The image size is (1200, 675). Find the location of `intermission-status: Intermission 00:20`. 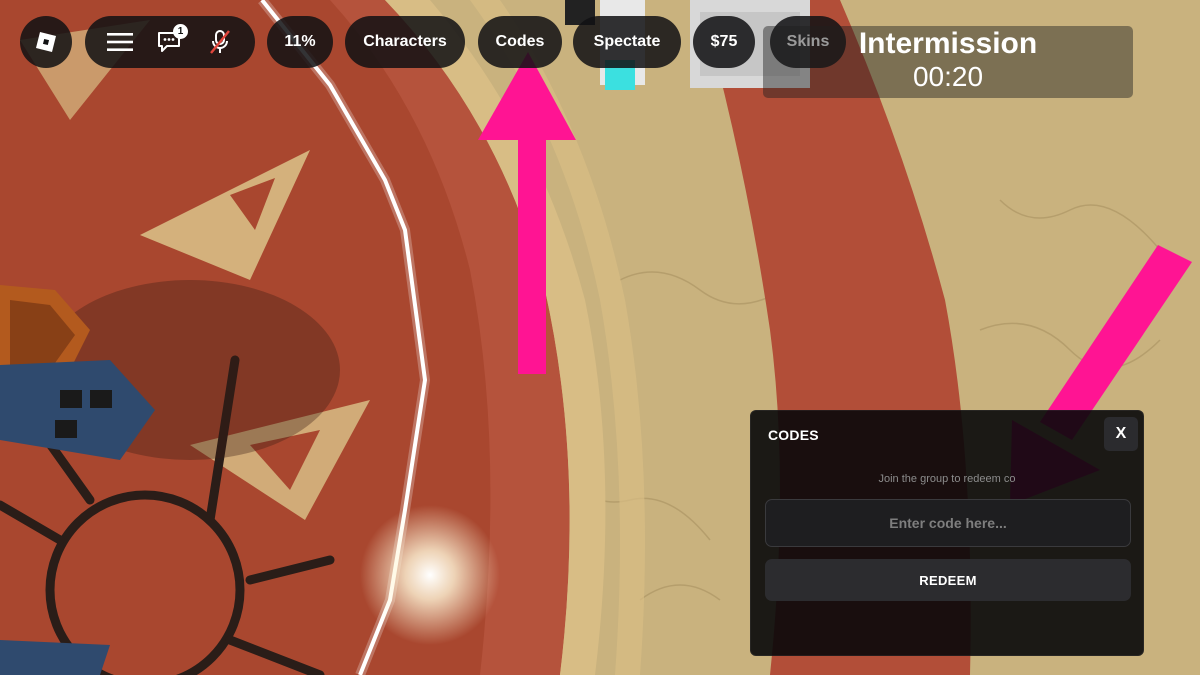

intermission-status: Intermission 00:20 is located at coordinates (948, 62).